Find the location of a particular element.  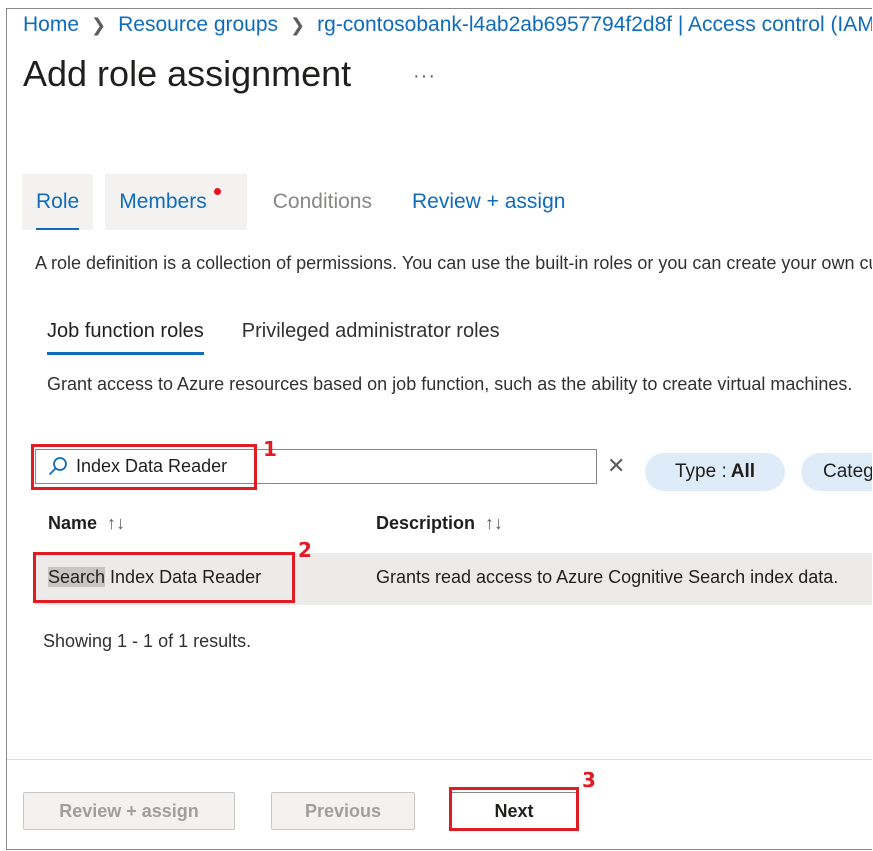

callout-number: 3 is located at coordinates (589, 780).